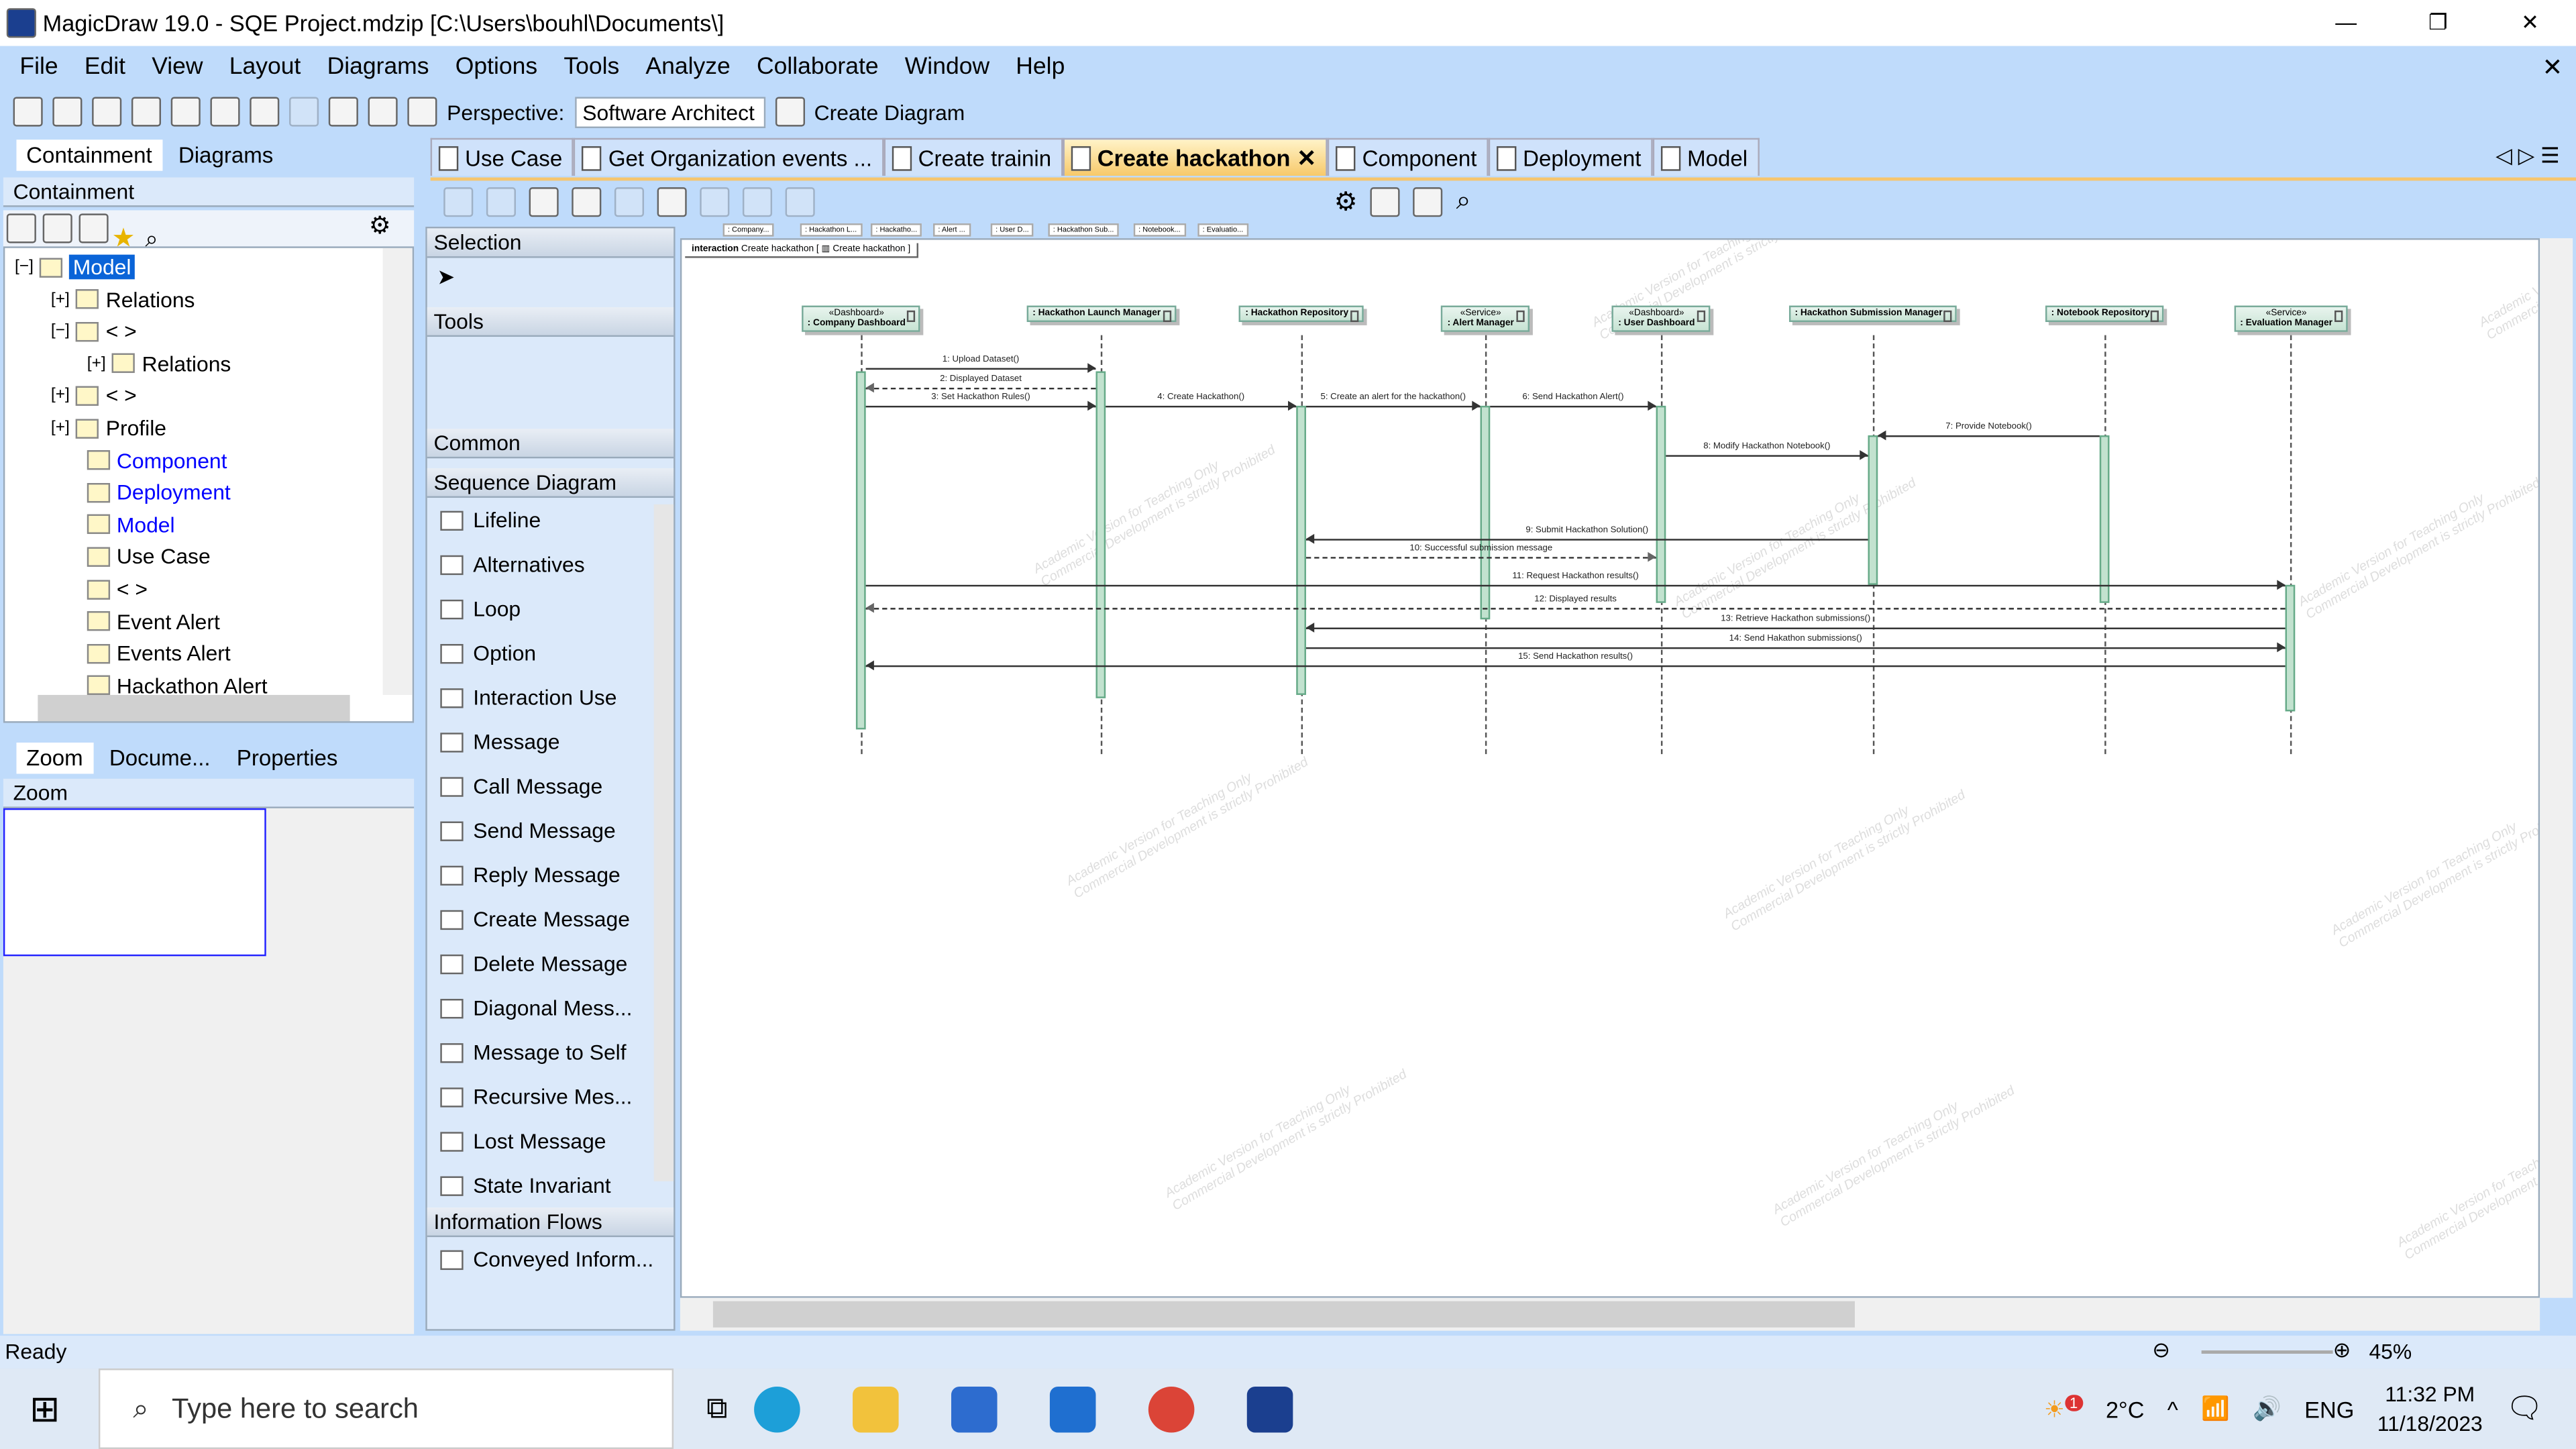  I want to click on message-label: 13: Retrieve Hackathon submissions(), so click(1795, 619).